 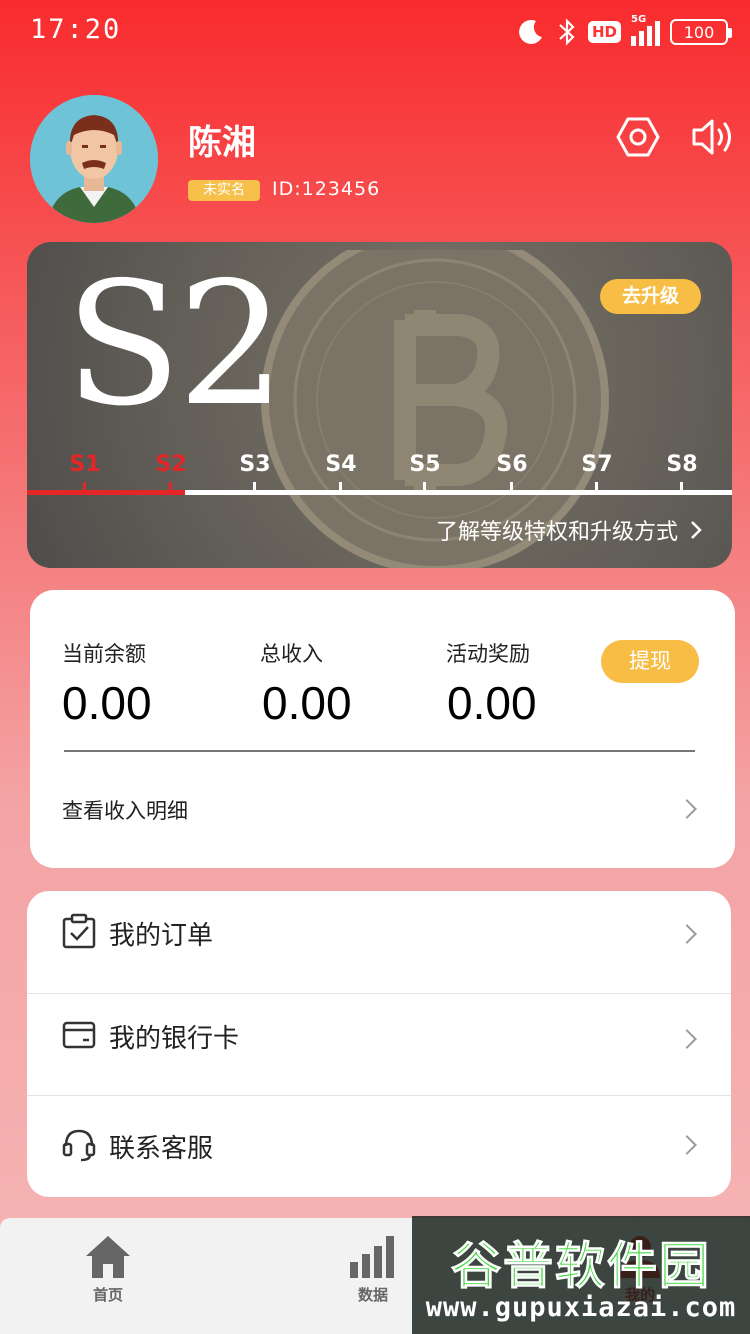 What do you see at coordinates (379, 751) in the screenshot?
I see `divider` at bounding box center [379, 751].